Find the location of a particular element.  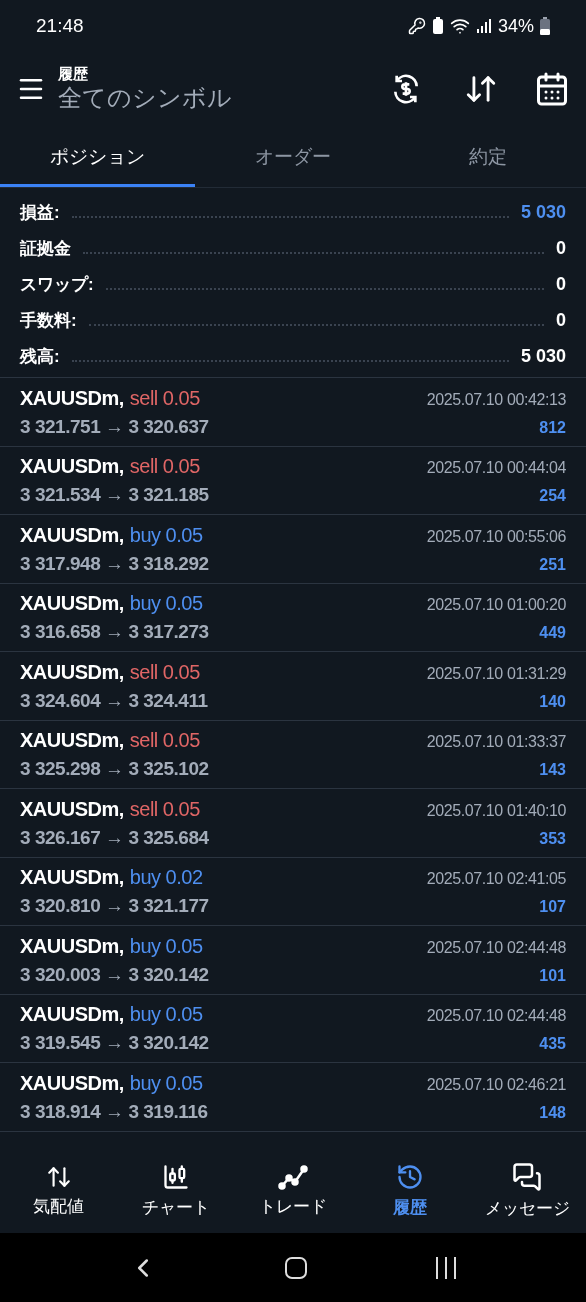

trade-row: XAUUSDm, sell 0.05 2025.07.10 00:42:13 3 321.751 → 3 320.637 812 is located at coordinates (293, 412).